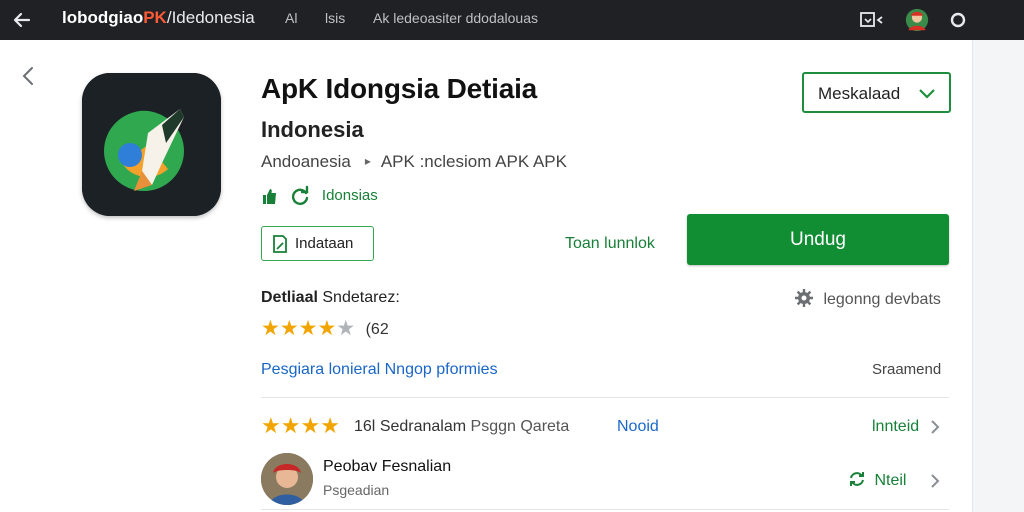 The image size is (1024, 512). I want to click on details-heading: Detliaal Sndetarez:, so click(330, 298).